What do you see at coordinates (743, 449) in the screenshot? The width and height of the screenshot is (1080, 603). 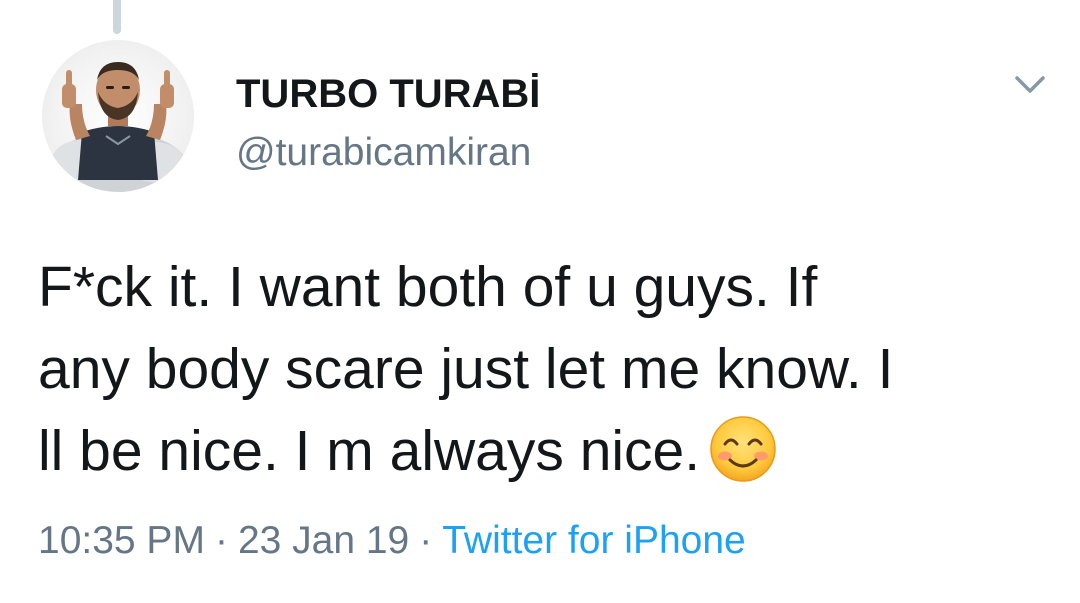 I see `smiling-face-icon` at bounding box center [743, 449].